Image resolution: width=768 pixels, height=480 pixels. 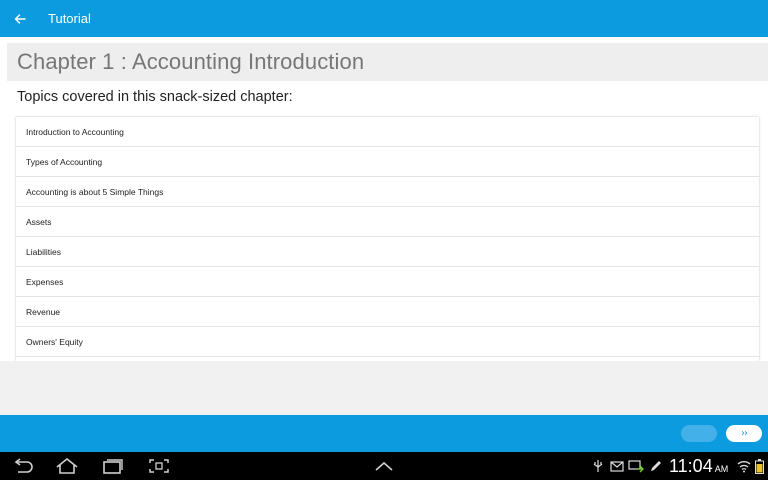 What do you see at coordinates (387, 282) in the screenshot?
I see `topic-item: Expenses` at bounding box center [387, 282].